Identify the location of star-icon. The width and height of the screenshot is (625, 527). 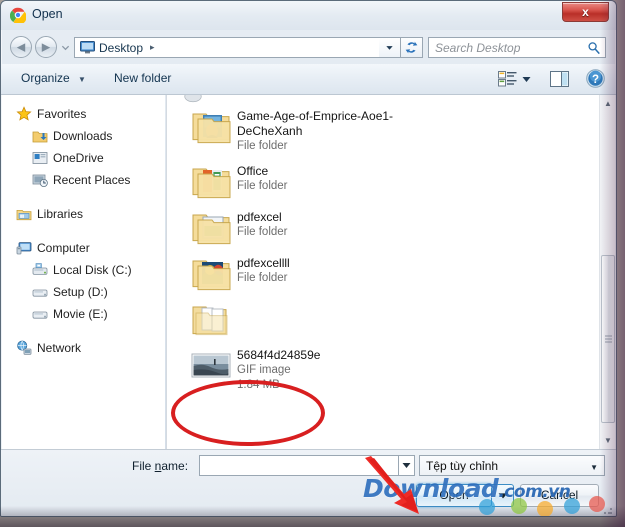
(24, 114).